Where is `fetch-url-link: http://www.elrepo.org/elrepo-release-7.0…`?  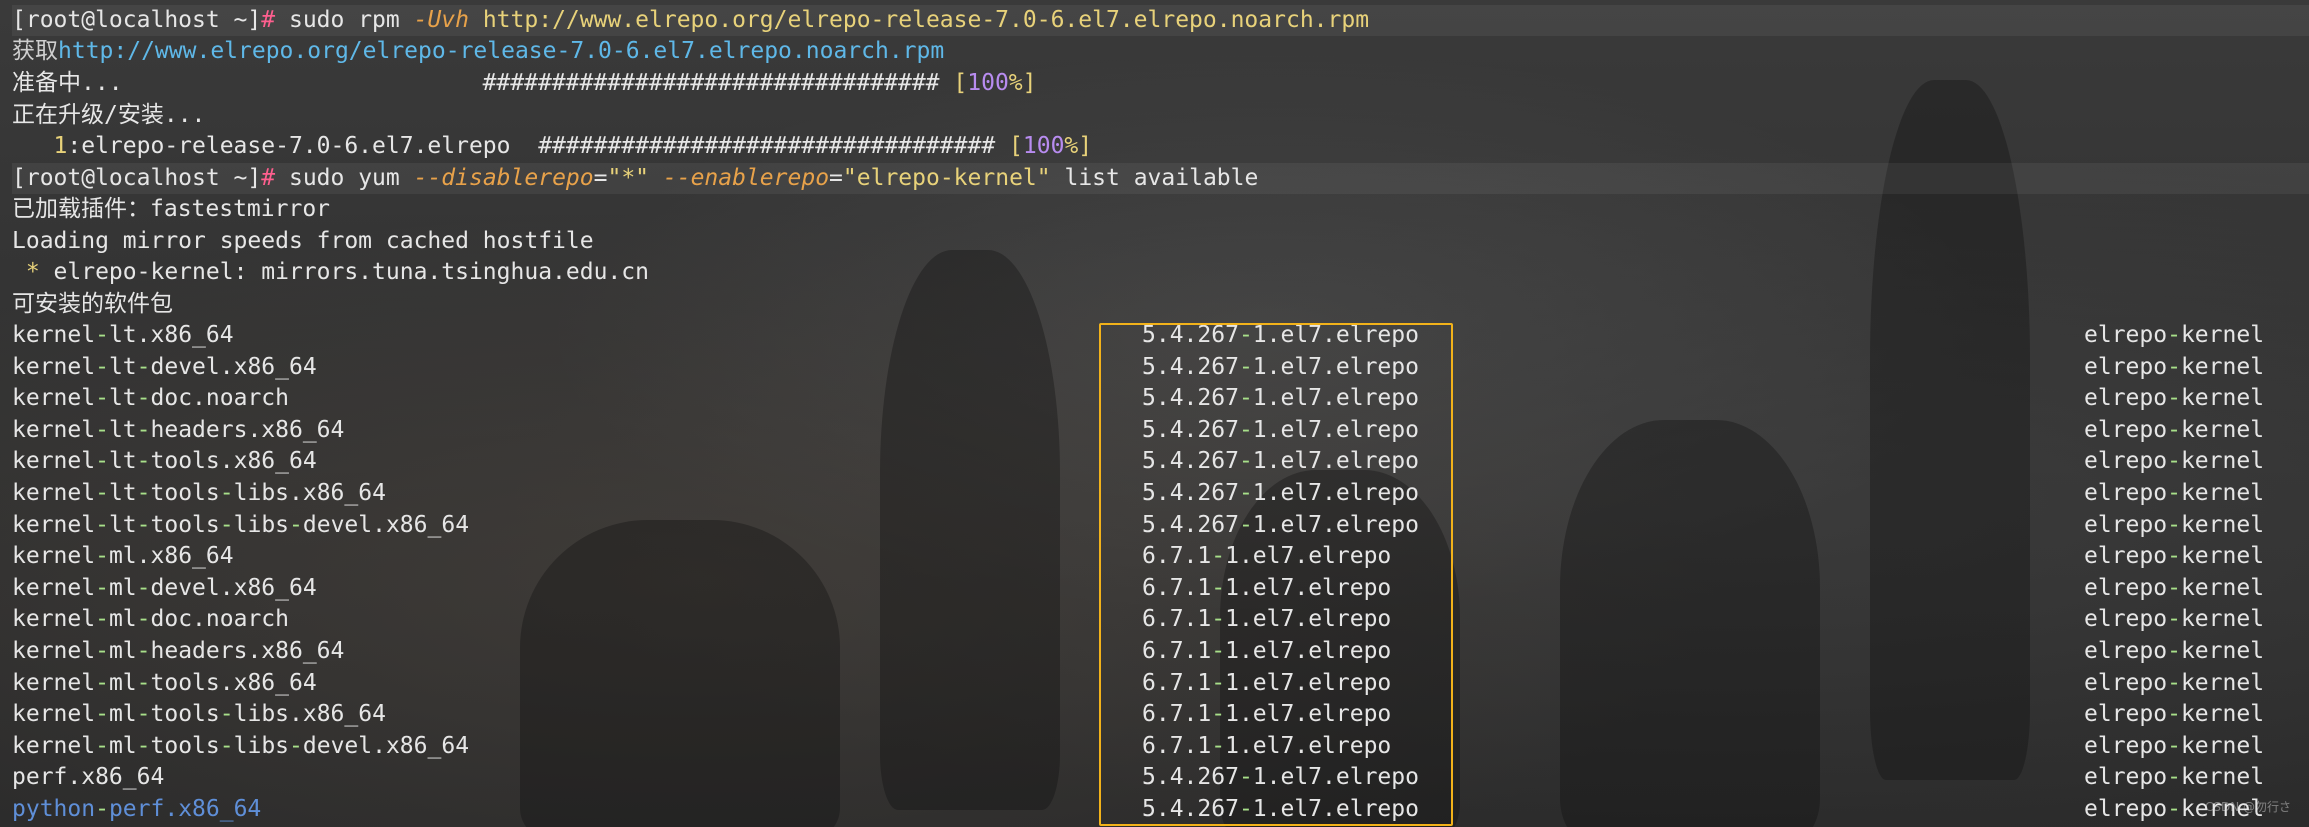 fetch-url-link: http://www.elrepo.org/elrepo-release-7.0… is located at coordinates (501, 51).